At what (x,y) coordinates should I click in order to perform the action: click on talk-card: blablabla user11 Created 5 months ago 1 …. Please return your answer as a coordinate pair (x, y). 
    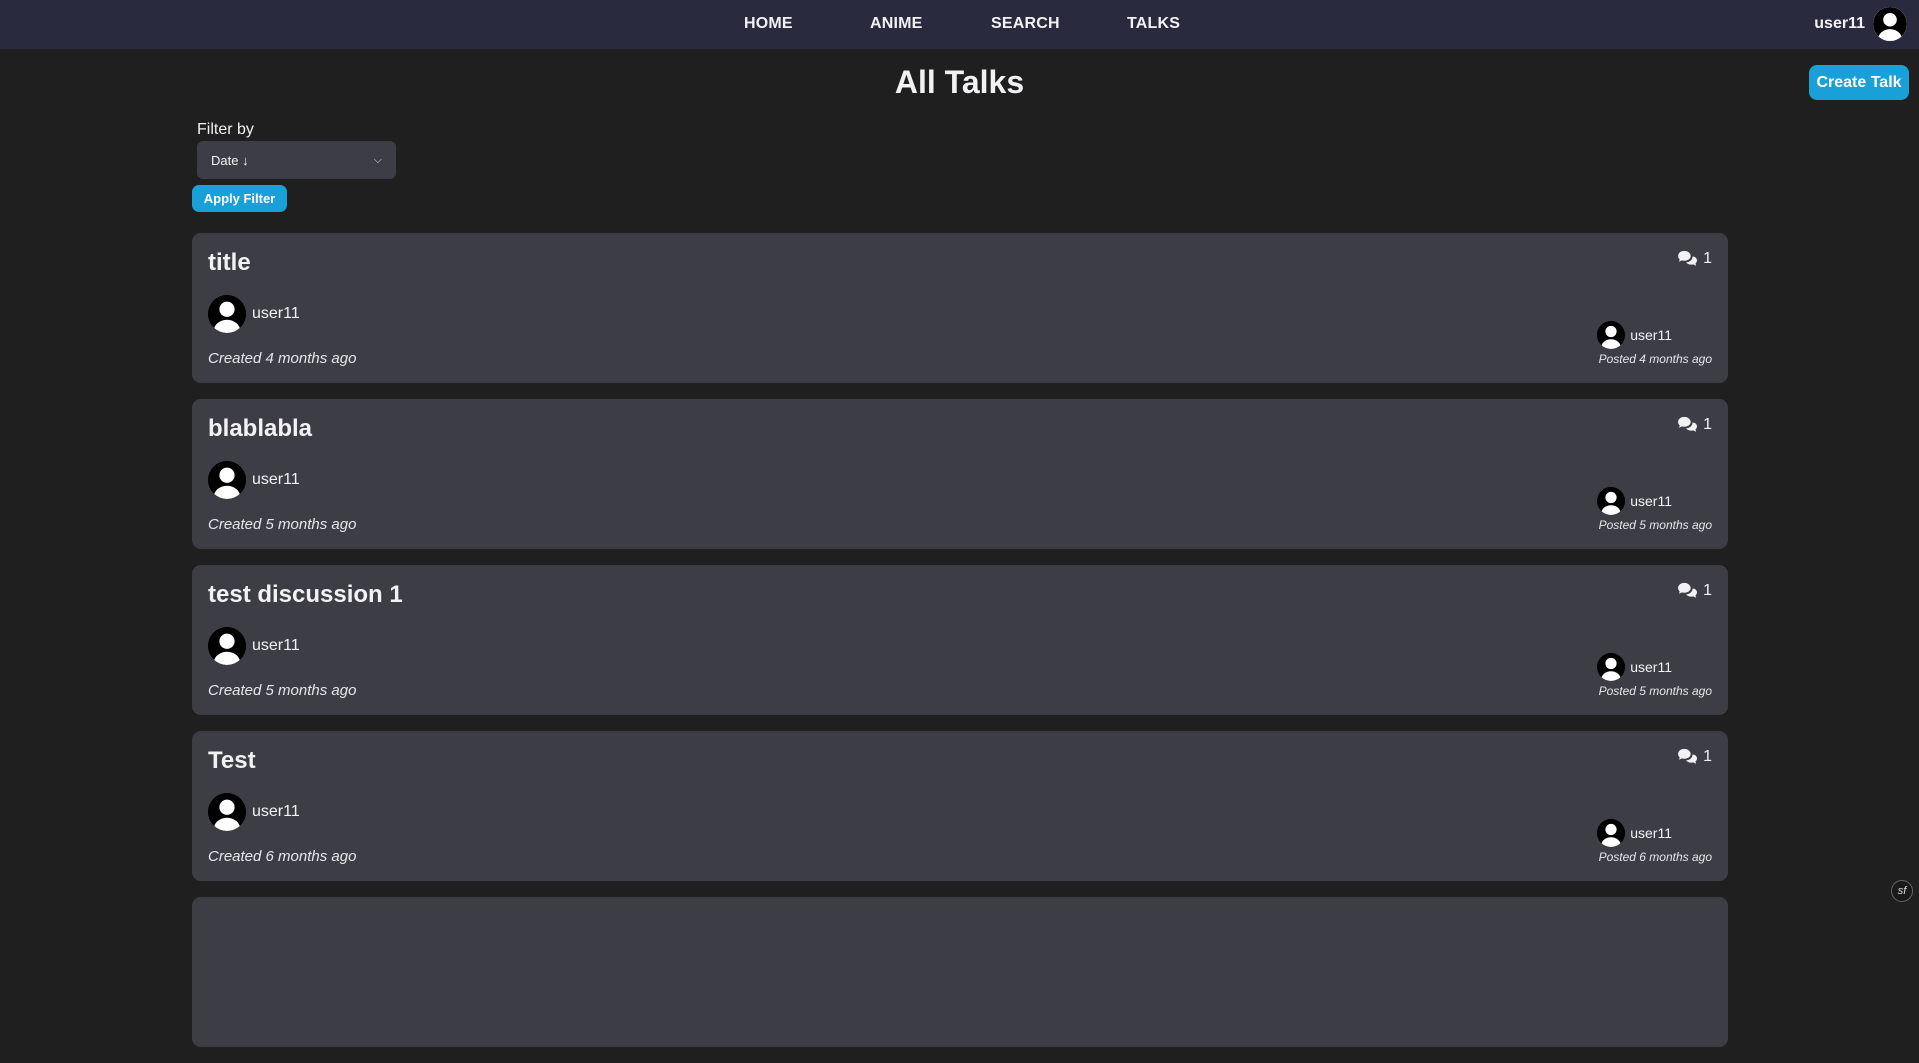
    Looking at the image, I should click on (960, 474).